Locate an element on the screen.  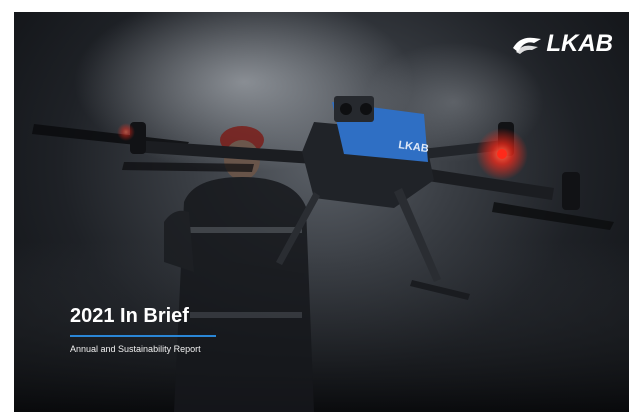
report-title: 2021 In Brief is located at coordinates (129, 316).